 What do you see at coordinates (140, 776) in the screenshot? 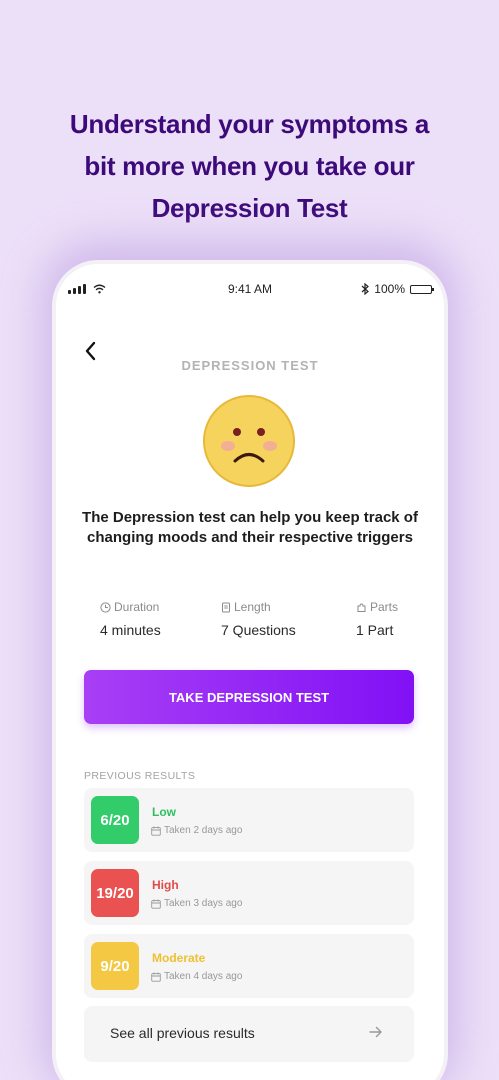
I see `previous-results-heading: PREVIOUS RESULTS` at bounding box center [140, 776].